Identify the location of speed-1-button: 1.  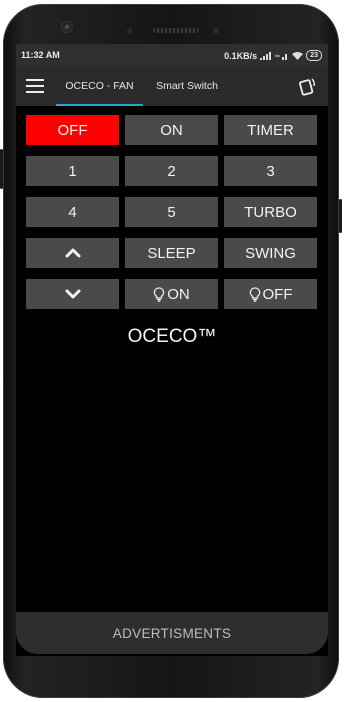
(72, 171).